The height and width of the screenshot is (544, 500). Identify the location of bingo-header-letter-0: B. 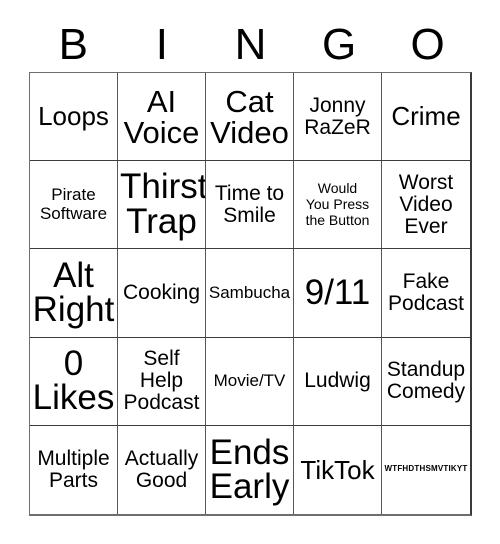
(73, 44).